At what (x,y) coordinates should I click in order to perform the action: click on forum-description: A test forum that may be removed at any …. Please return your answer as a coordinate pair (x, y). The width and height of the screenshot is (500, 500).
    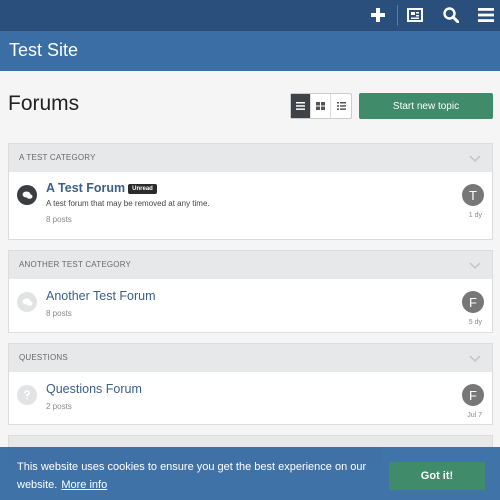
    Looking at the image, I should click on (128, 203).